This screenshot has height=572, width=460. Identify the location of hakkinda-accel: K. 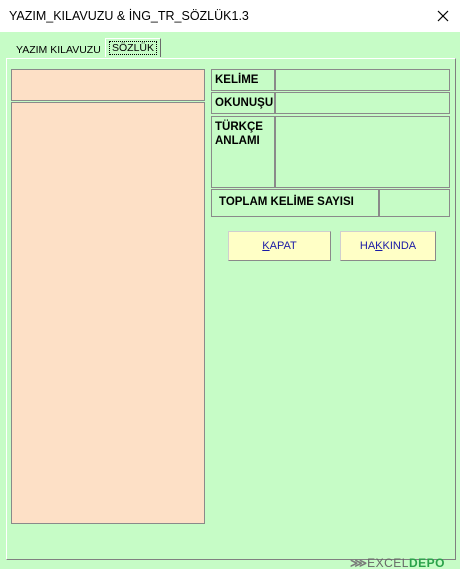
(379, 246).